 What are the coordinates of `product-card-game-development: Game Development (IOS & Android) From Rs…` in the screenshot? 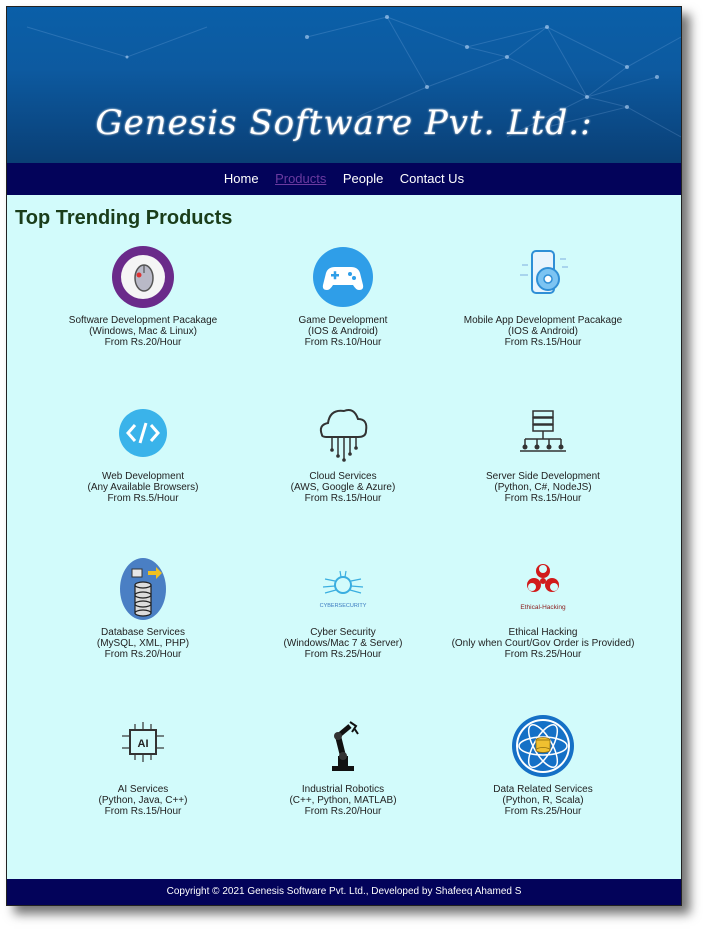 It's located at (343, 296).